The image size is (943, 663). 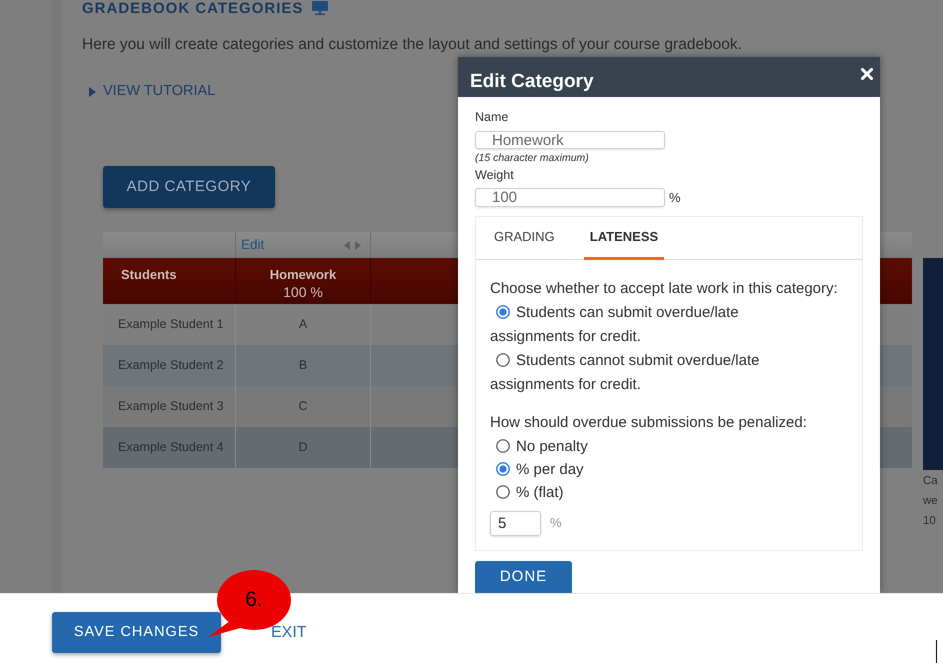 What do you see at coordinates (171, 365) in the screenshot?
I see `table-cell-text: Example Student 2` at bounding box center [171, 365].